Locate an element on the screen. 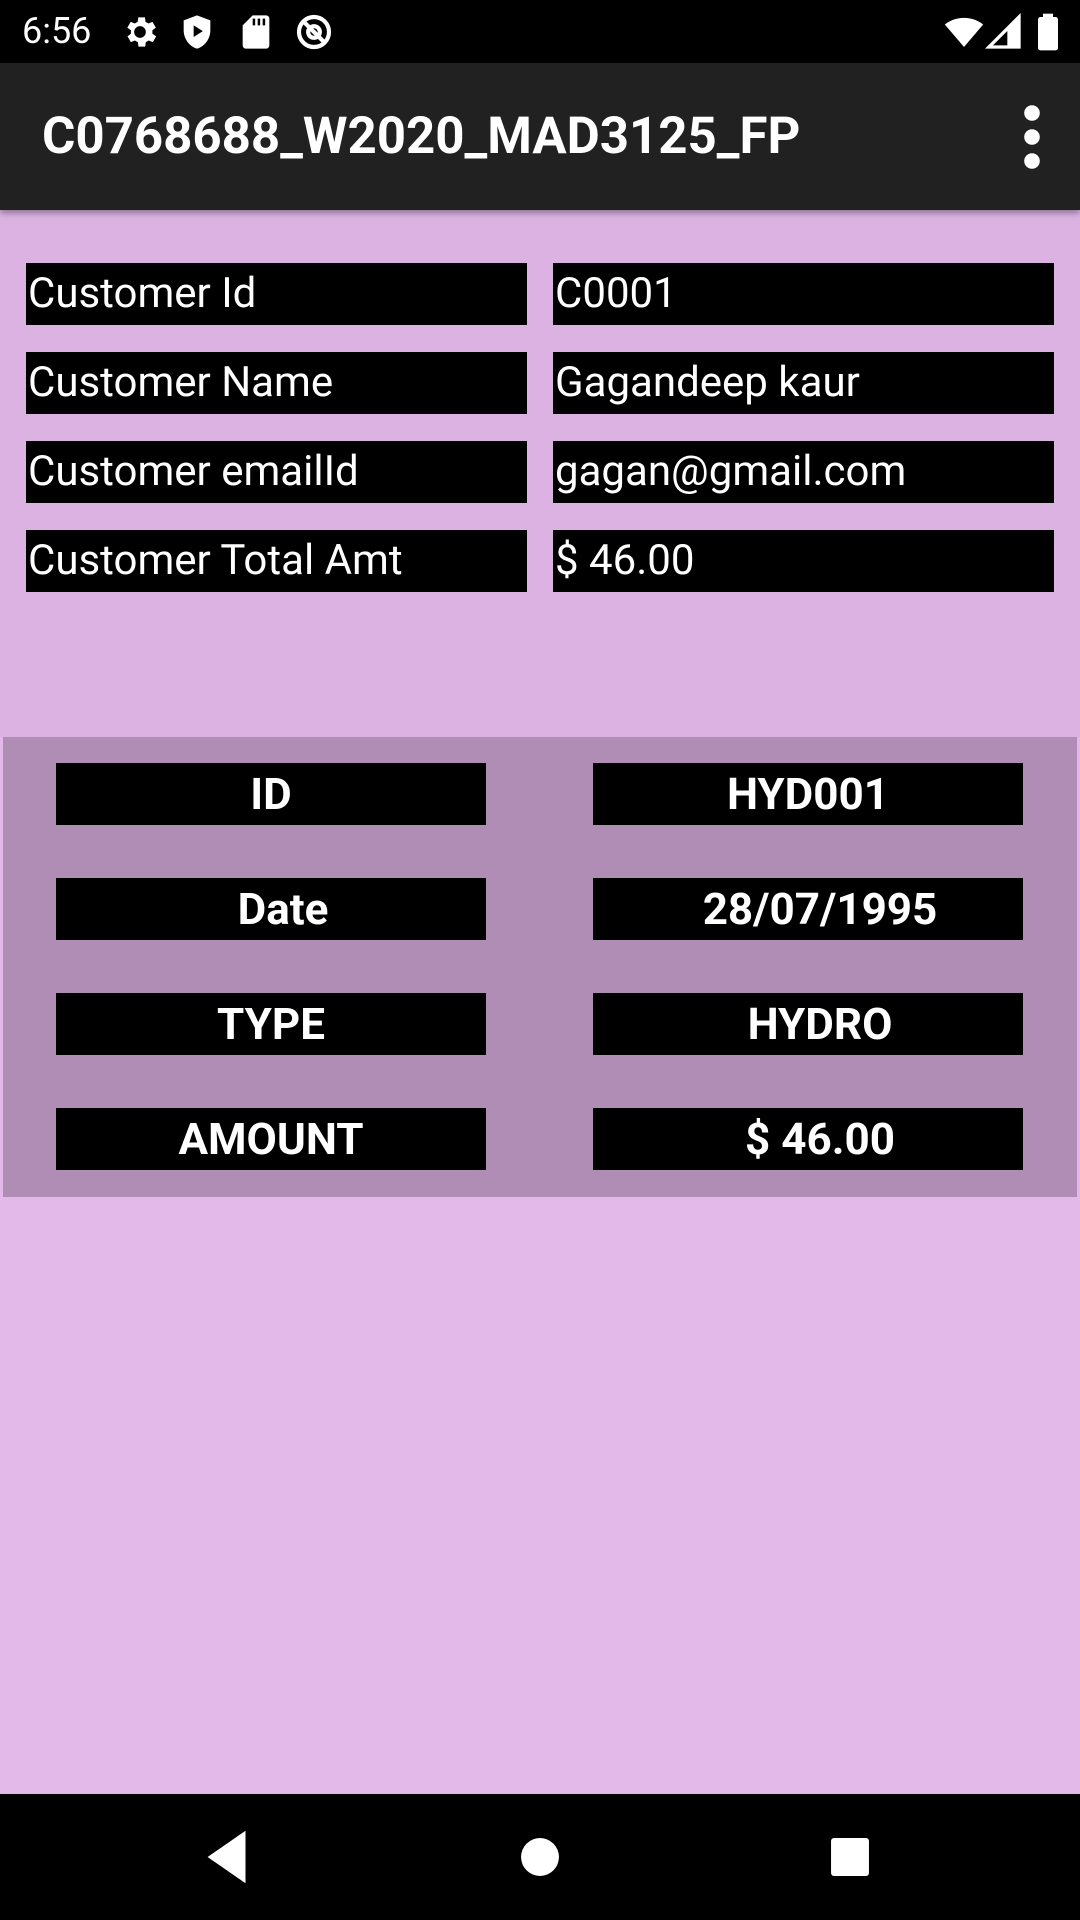 The height and width of the screenshot is (1920, 1080). back-icon is located at coordinates (228, 1857).